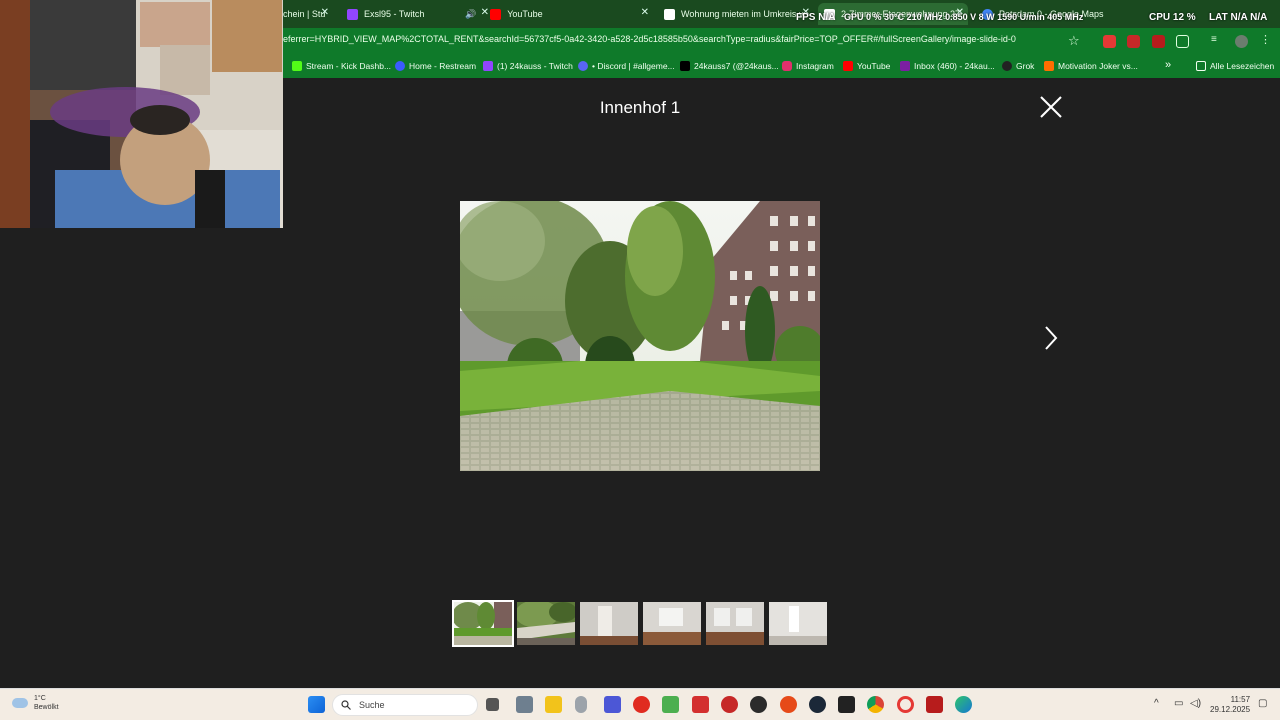 The width and height of the screenshot is (1280, 720). I want to click on media-control-icon: ≡, so click(1217, 40).